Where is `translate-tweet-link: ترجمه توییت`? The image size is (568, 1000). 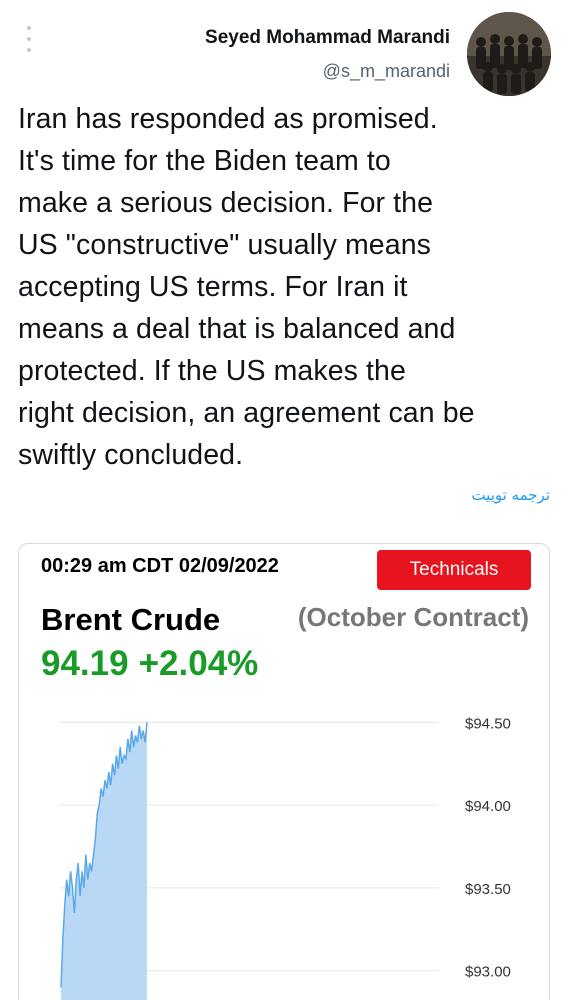 translate-tweet-link: ترجمه توییت is located at coordinates (510, 495).